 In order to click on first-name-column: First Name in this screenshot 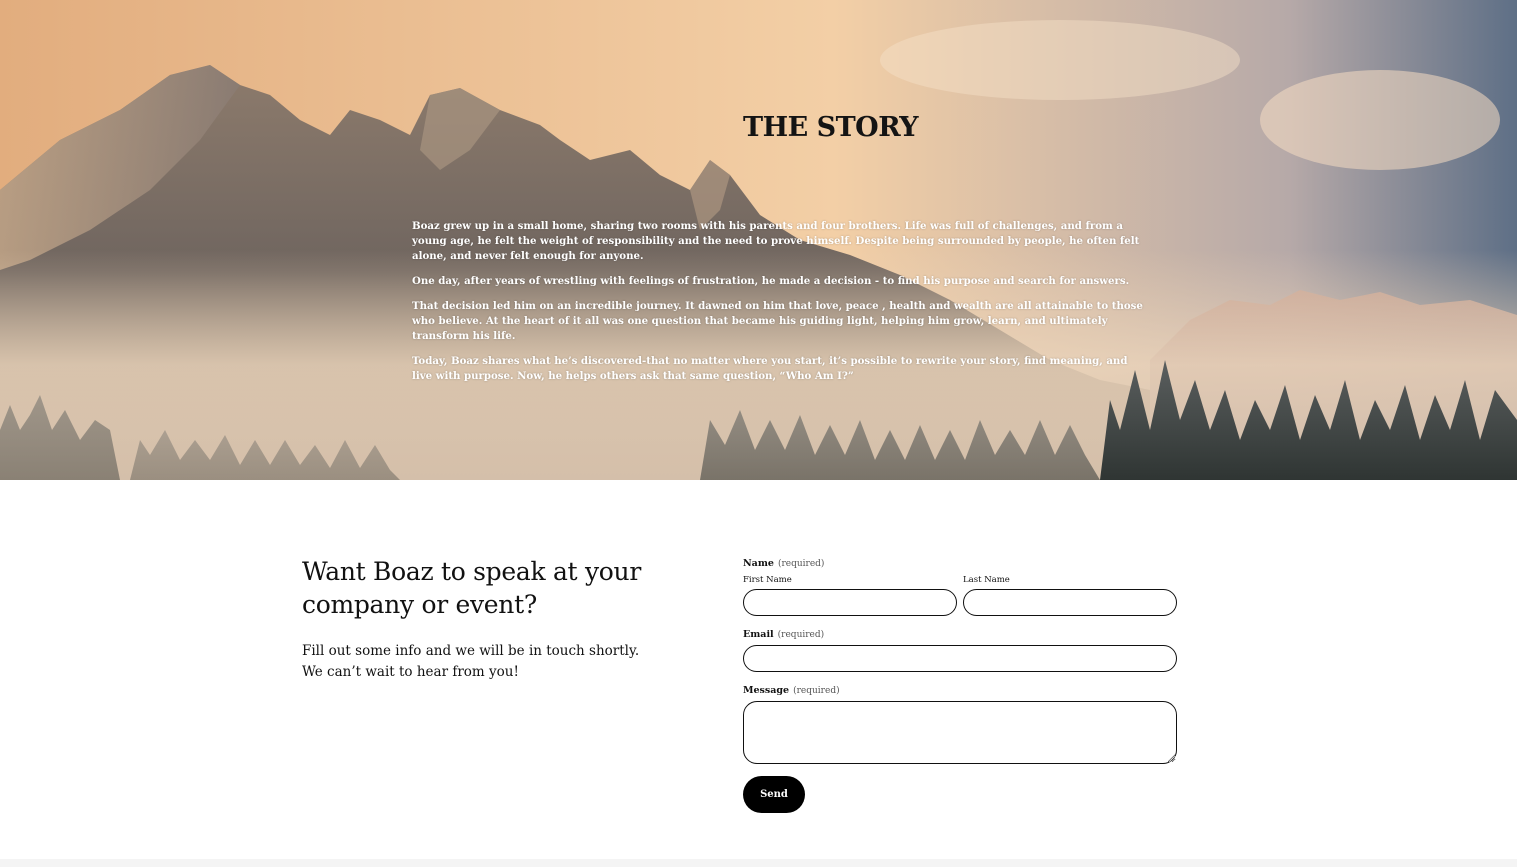, I will do `click(850, 595)`.